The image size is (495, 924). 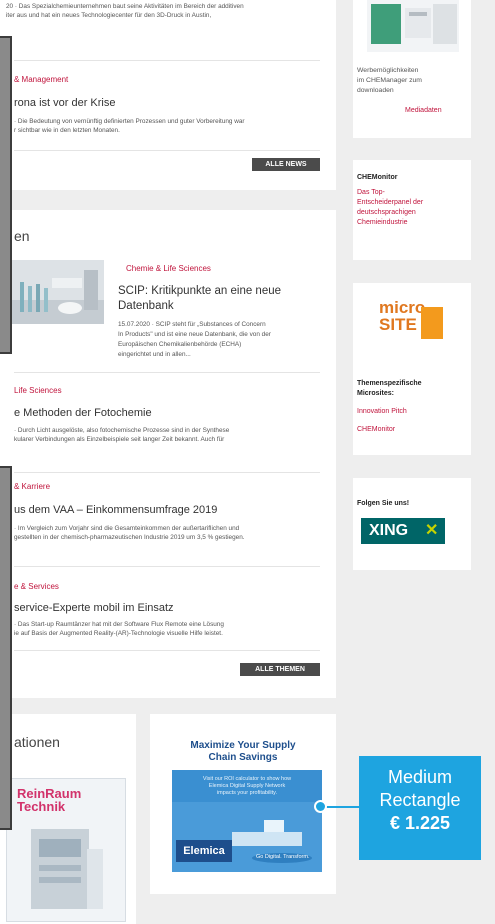 I want to click on mediadaten-link: Mediadaten, so click(x=423, y=111).